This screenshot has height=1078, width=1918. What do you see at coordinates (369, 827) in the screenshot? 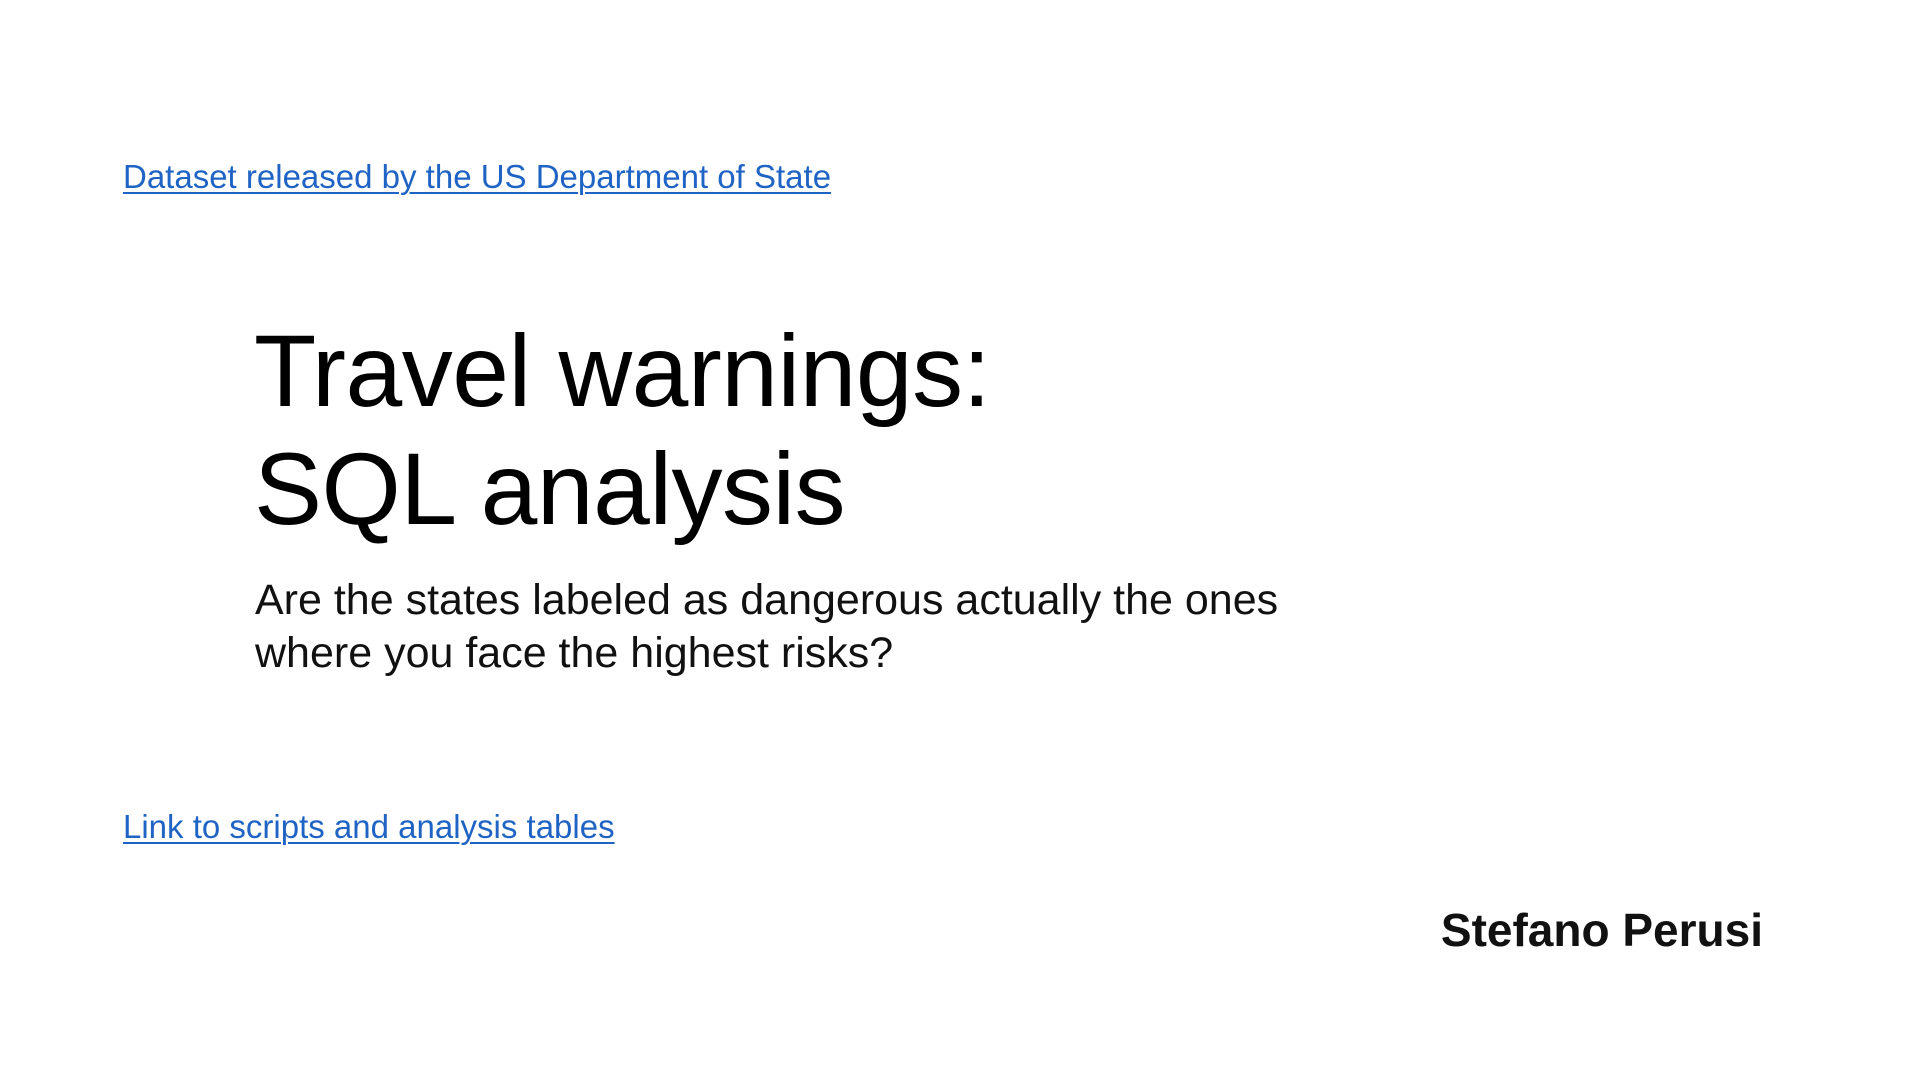
I see `scripts-link: Link to scripts and analysis tables` at bounding box center [369, 827].